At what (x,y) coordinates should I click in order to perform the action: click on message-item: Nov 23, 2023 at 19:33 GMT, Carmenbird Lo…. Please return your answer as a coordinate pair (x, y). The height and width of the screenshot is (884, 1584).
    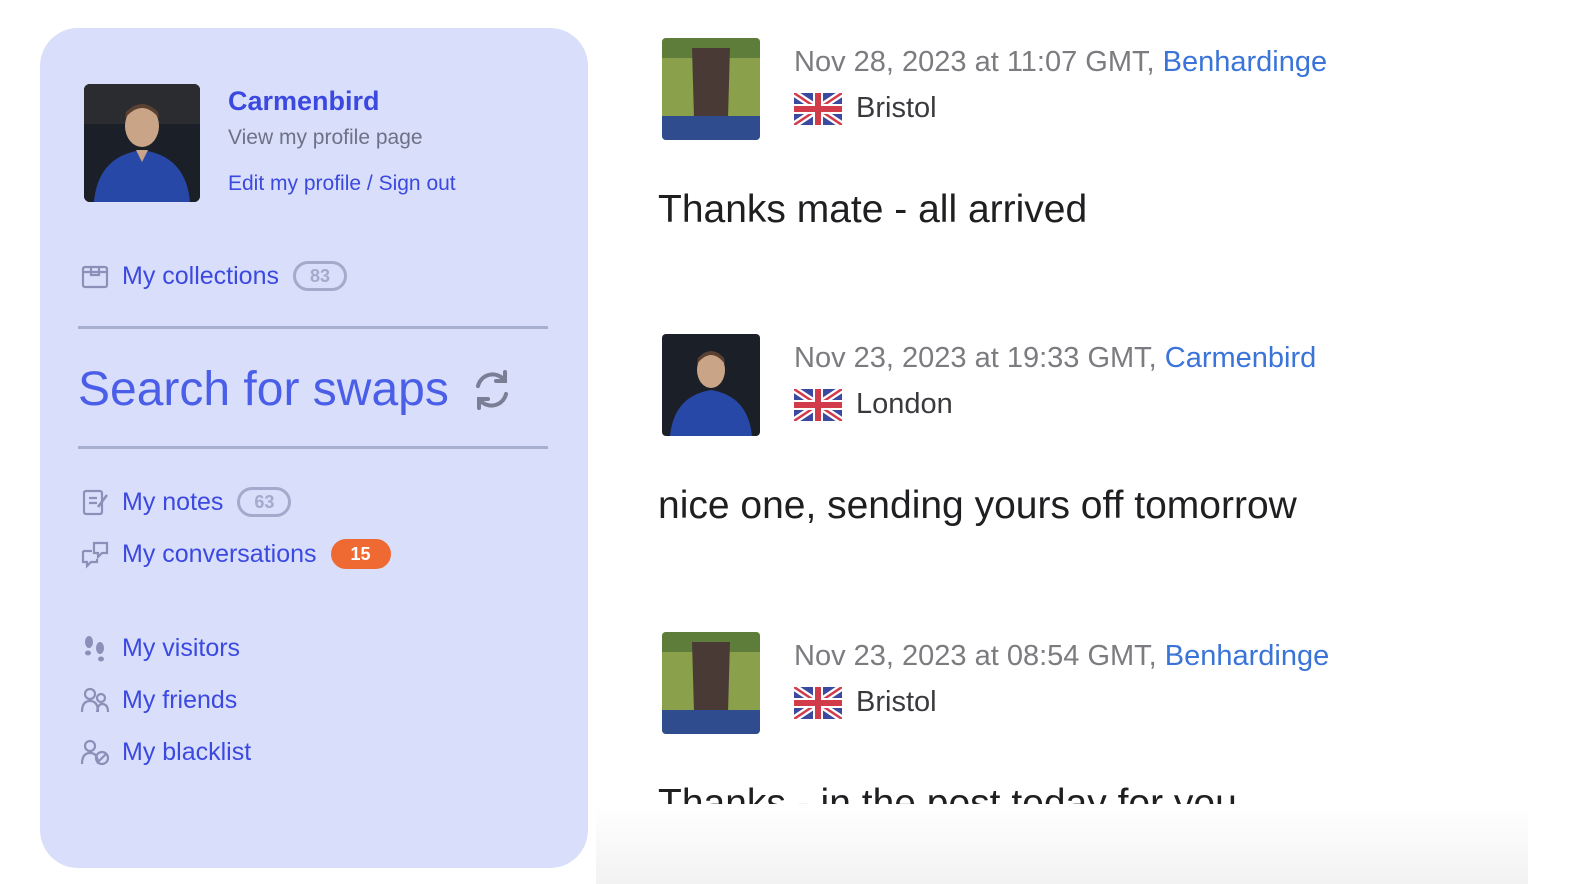
    Looking at the image, I should click on (1088, 444).